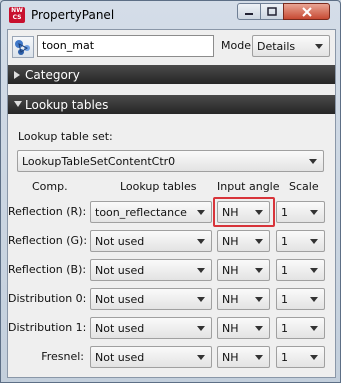 Image resolution: width=341 pixels, height=383 pixels. I want to click on material-name-field: toon_mat, so click(125, 46).